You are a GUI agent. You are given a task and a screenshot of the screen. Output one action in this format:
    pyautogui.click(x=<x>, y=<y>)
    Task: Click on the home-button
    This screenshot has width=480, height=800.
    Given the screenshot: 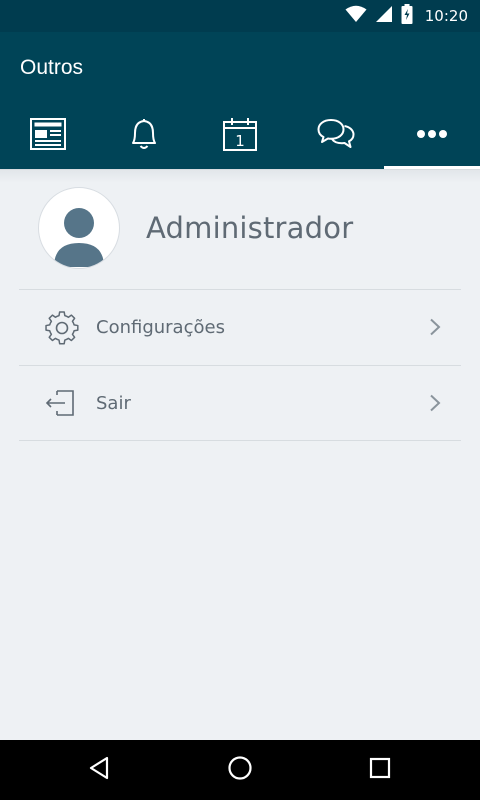 What is the action you would take?
    pyautogui.click(x=240, y=770)
    